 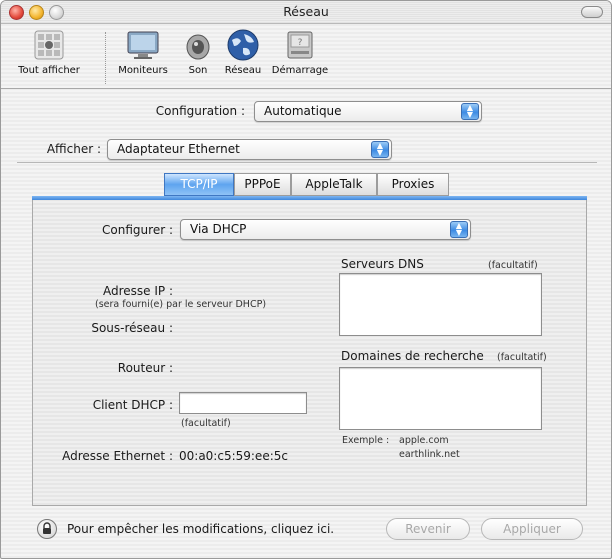 What do you see at coordinates (307, 162) in the screenshot?
I see `divider` at bounding box center [307, 162].